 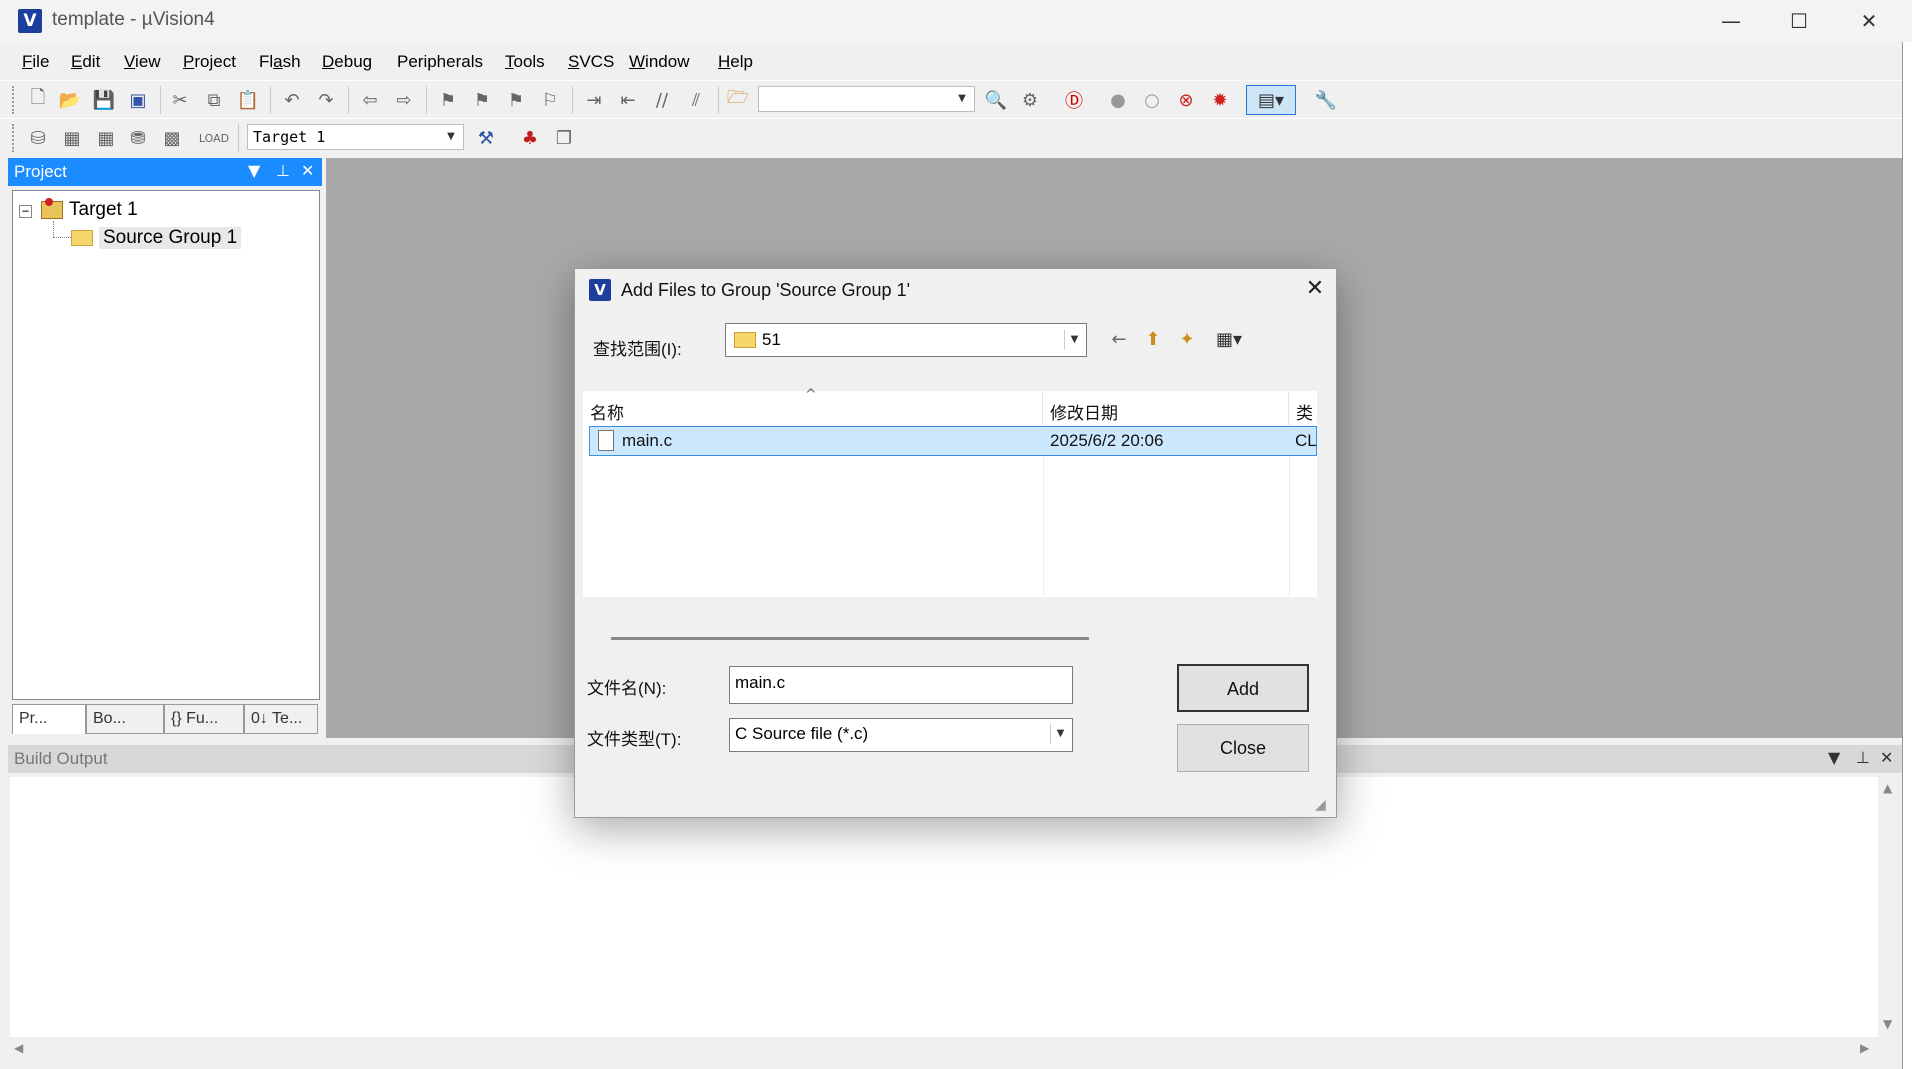 What do you see at coordinates (950, 492) in the screenshot?
I see `file-list: 名称 ^ 修改日期 类 main.c 2025/6/2 20:06 CL` at bounding box center [950, 492].